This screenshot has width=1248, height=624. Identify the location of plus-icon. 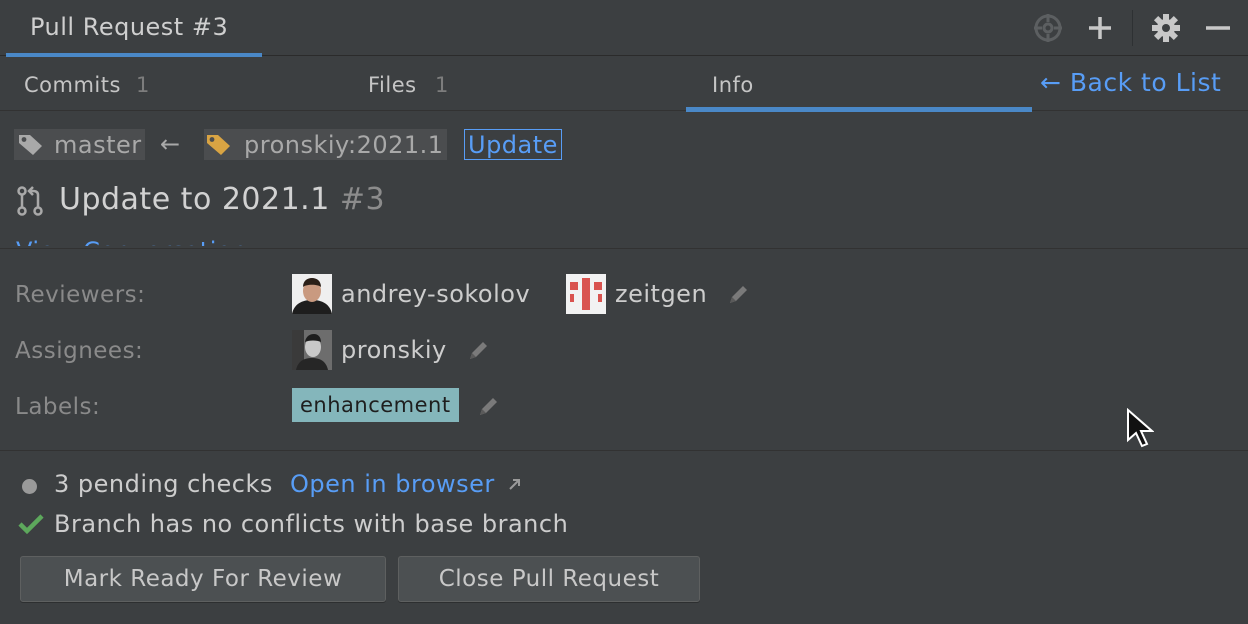
(1100, 28).